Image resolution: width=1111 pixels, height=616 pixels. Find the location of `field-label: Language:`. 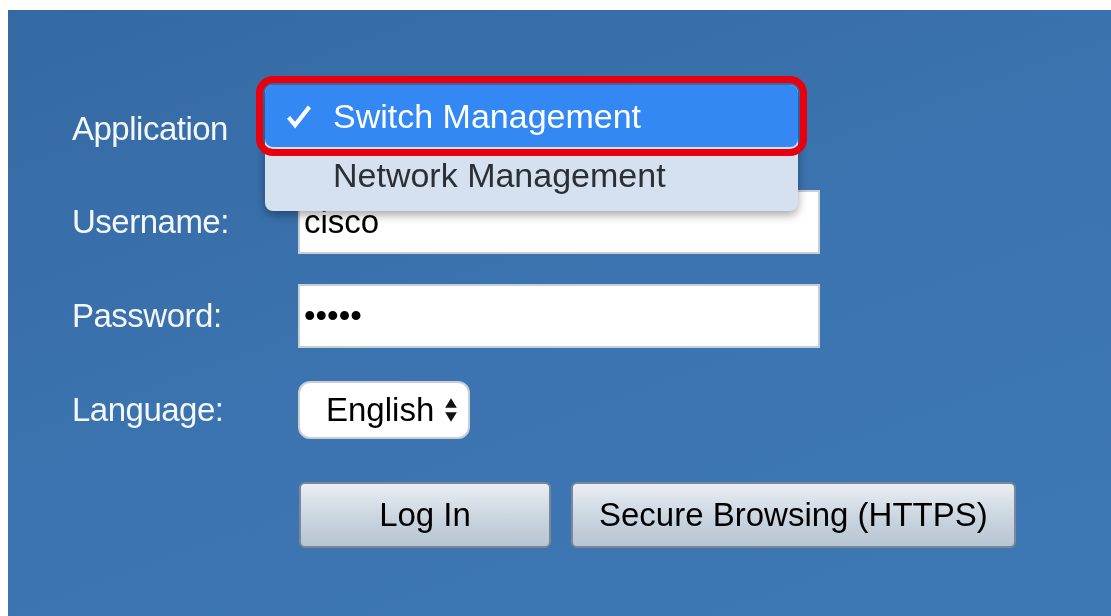

field-label: Language: is located at coordinates (148, 410).